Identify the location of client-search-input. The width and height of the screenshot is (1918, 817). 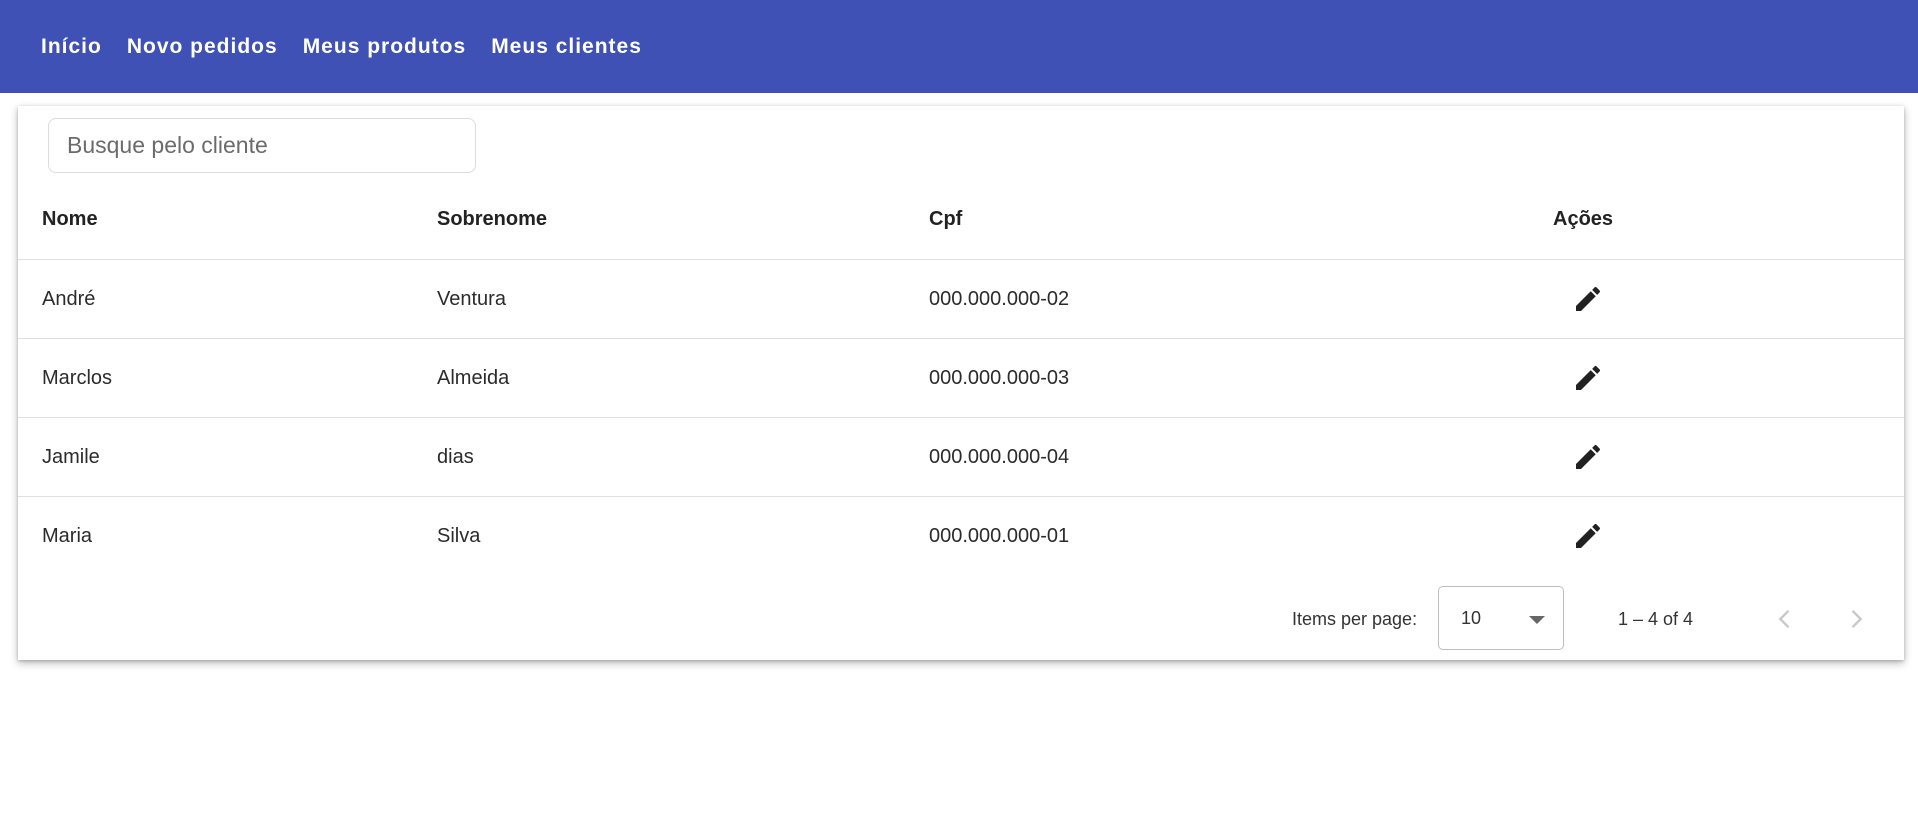
(262, 145).